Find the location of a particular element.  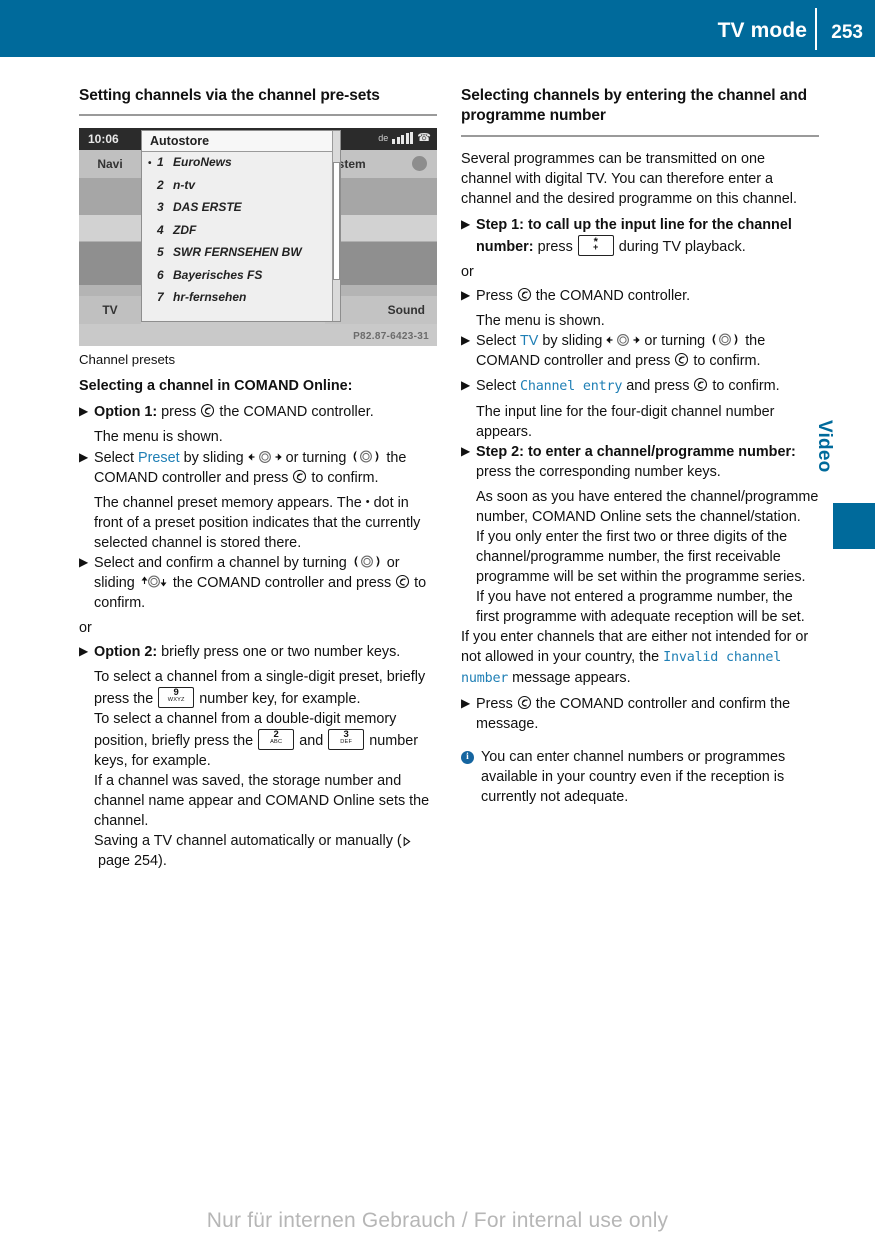

preset-name: EuroNews is located at coordinates (202, 162).